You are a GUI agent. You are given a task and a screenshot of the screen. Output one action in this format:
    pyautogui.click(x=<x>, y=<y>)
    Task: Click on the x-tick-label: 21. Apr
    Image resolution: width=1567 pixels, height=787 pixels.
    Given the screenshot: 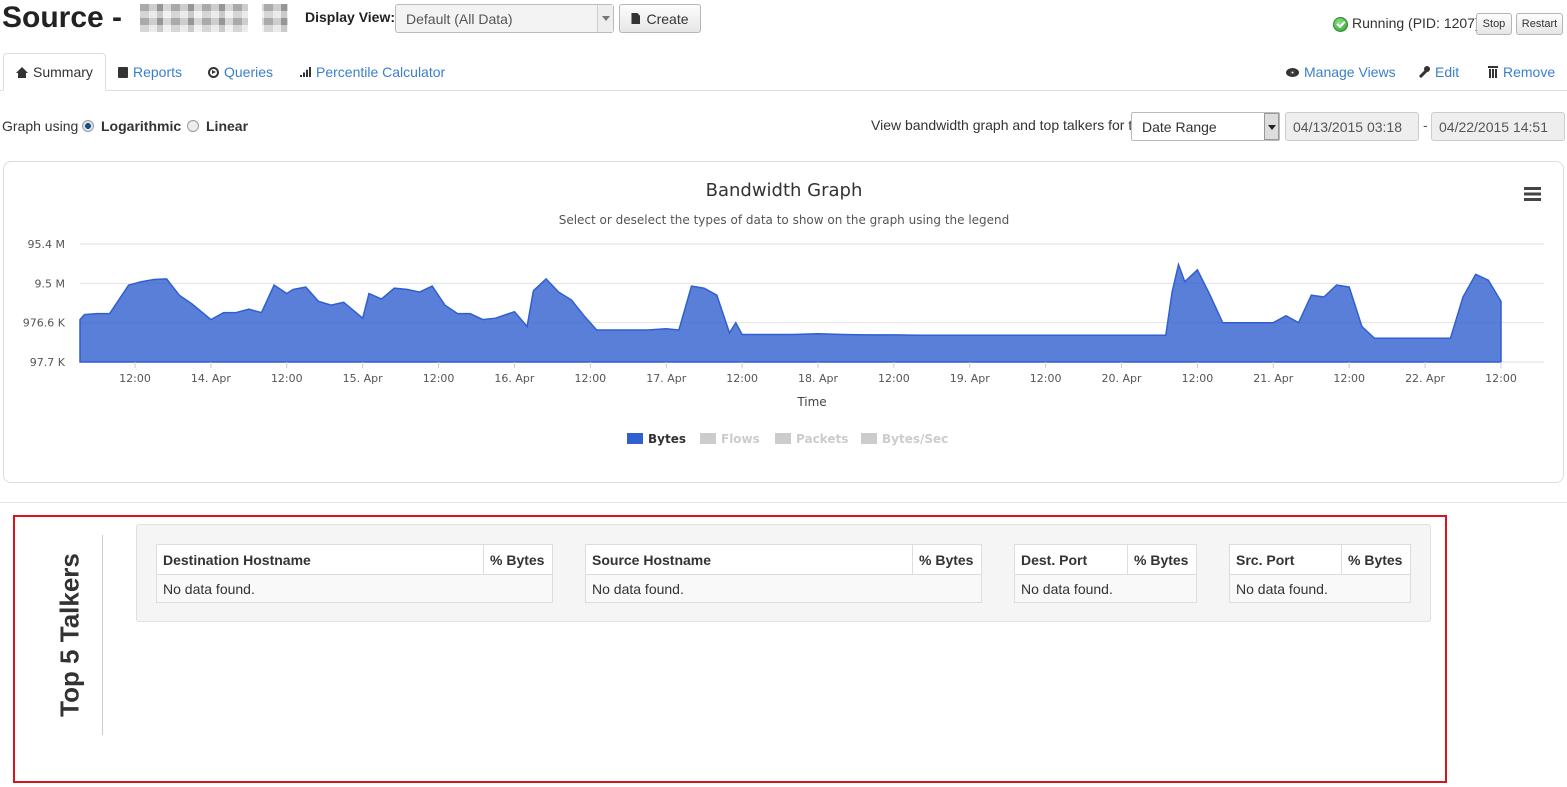 What is the action you would take?
    pyautogui.click(x=1273, y=378)
    